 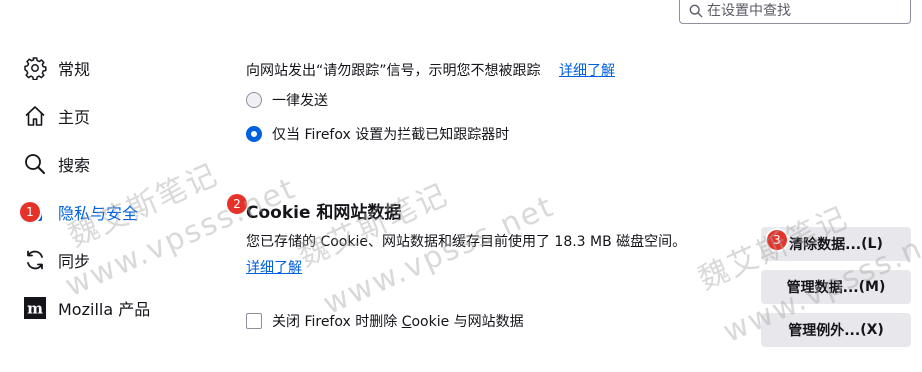 What do you see at coordinates (56, 164) in the screenshot?
I see `sidebar-item-search: 搜索` at bounding box center [56, 164].